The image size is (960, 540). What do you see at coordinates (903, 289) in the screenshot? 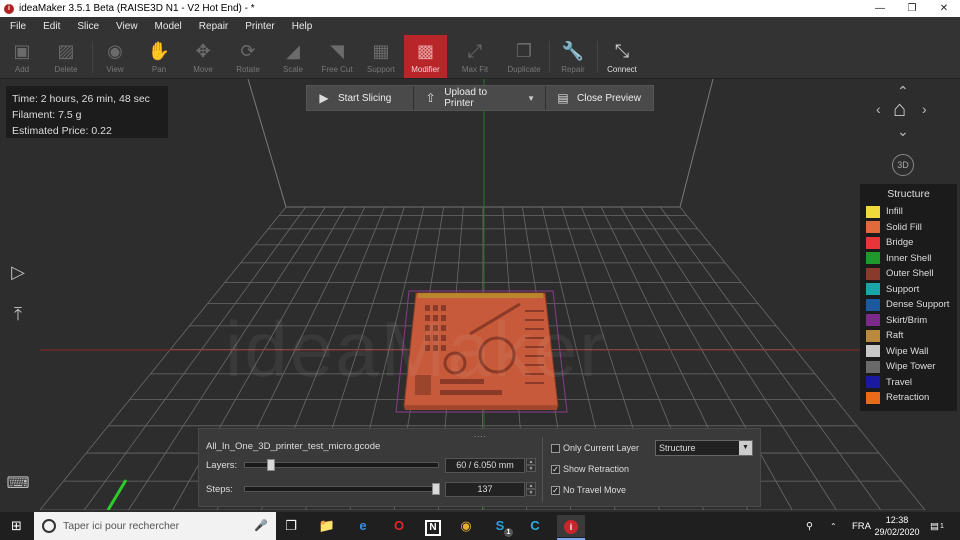
I see `legend-label: Support` at bounding box center [903, 289].